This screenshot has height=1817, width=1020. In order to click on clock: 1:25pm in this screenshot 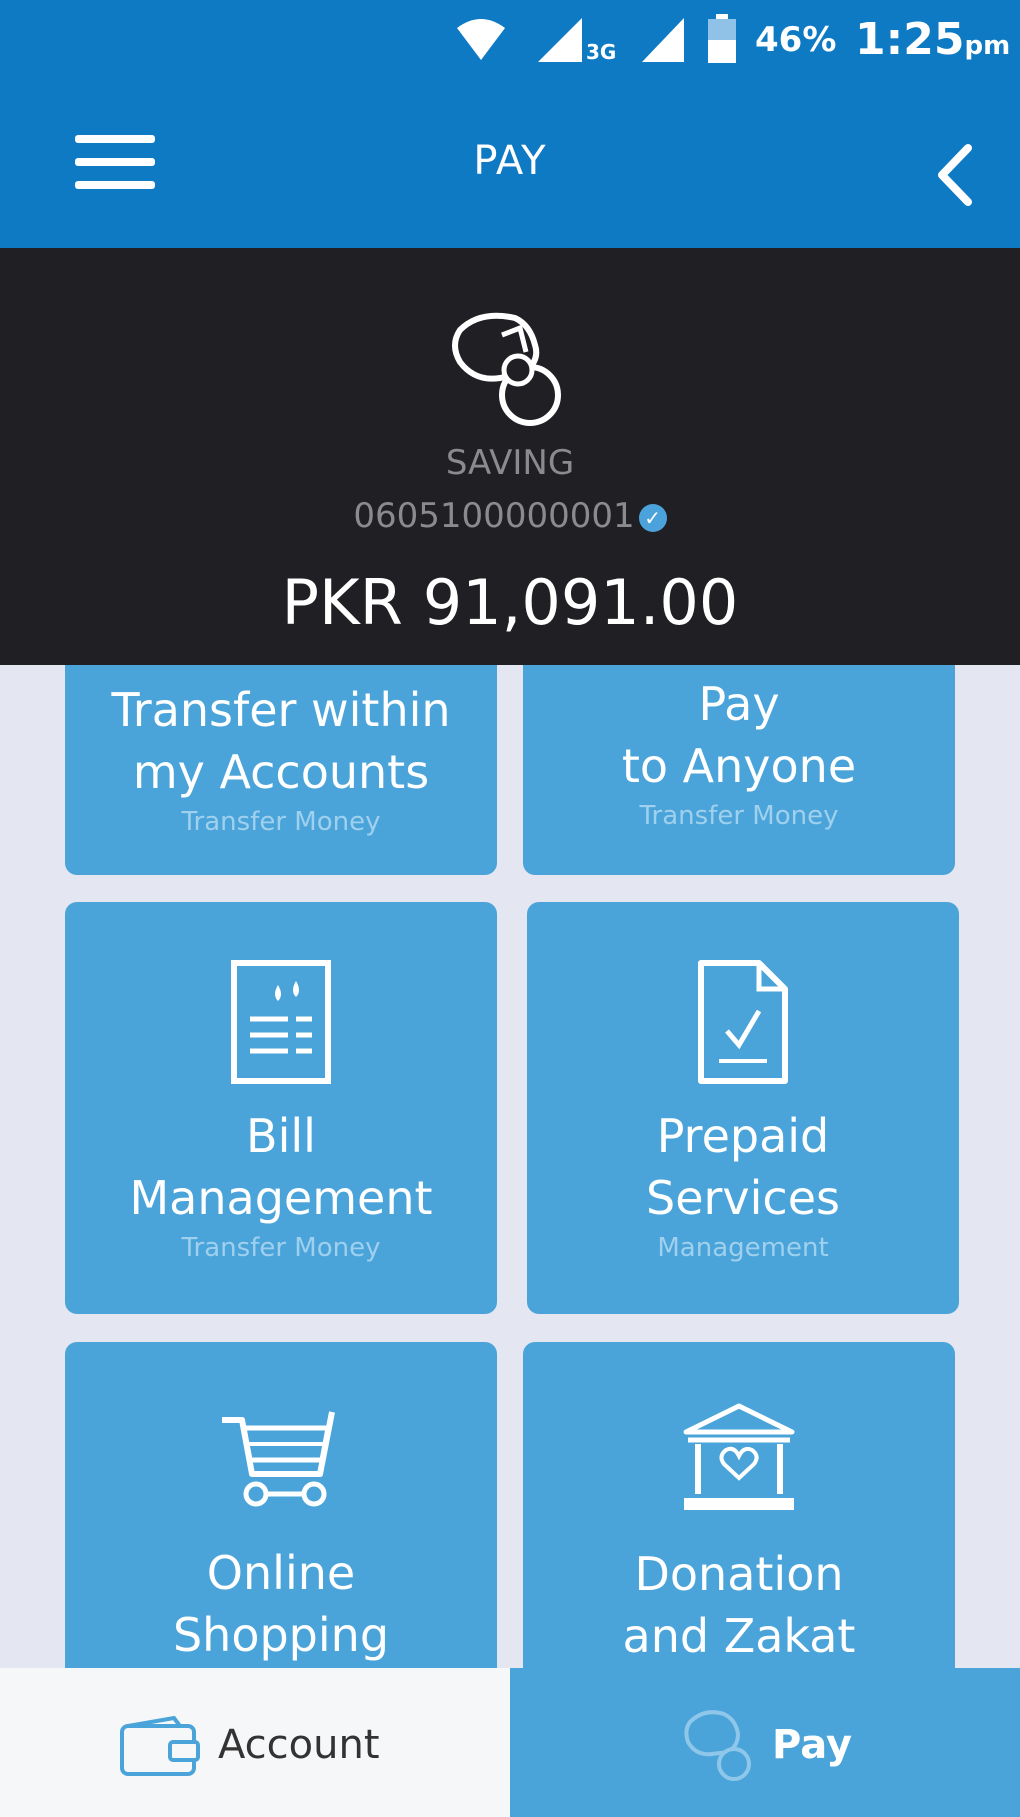, I will do `click(933, 39)`.